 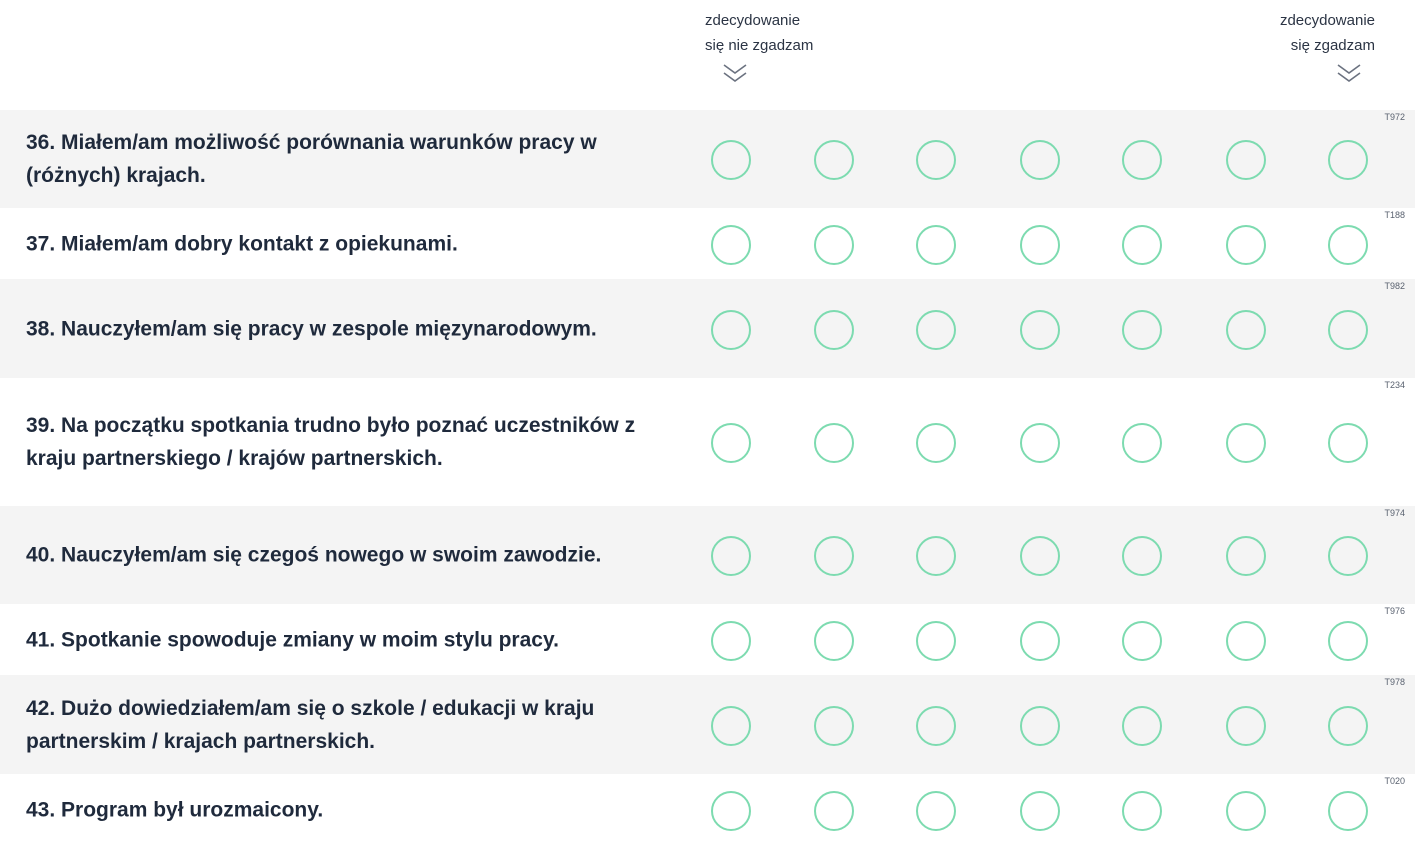 What do you see at coordinates (1394, 513) in the screenshot?
I see `question-code: T974` at bounding box center [1394, 513].